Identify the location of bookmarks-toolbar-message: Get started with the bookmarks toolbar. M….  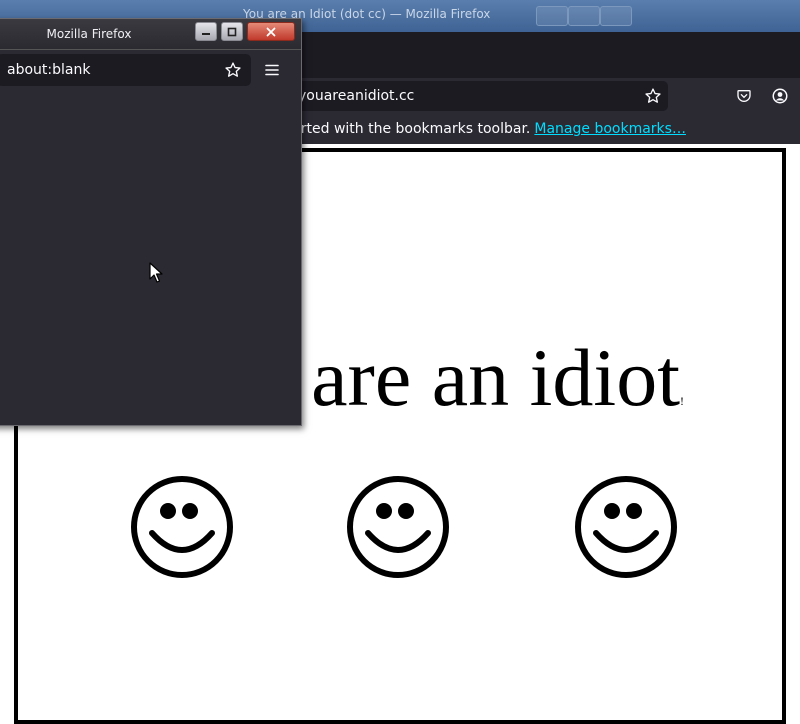
(468, 129).